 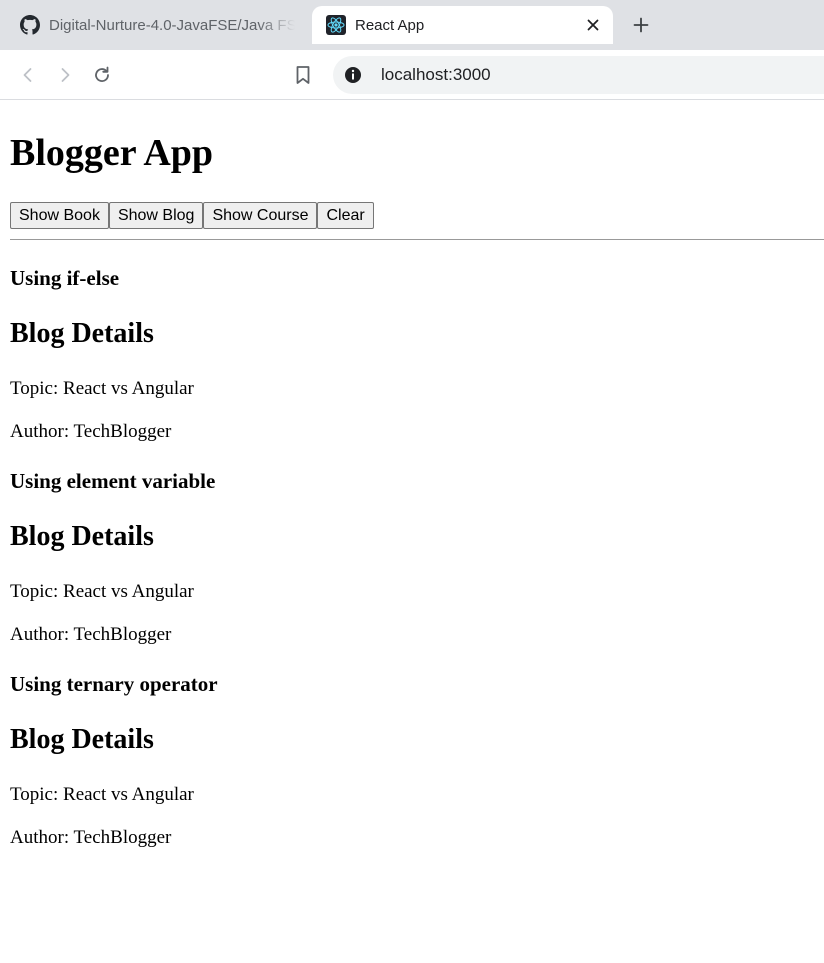 I want to click on plus-icon, so click(x=641, y=25).